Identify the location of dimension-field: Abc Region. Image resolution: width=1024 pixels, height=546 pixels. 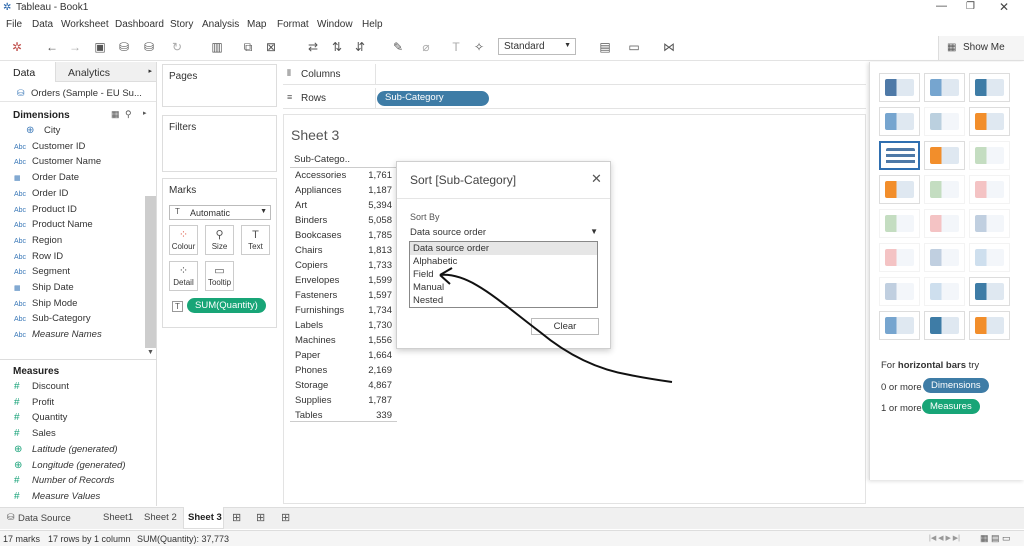
(31, 242).